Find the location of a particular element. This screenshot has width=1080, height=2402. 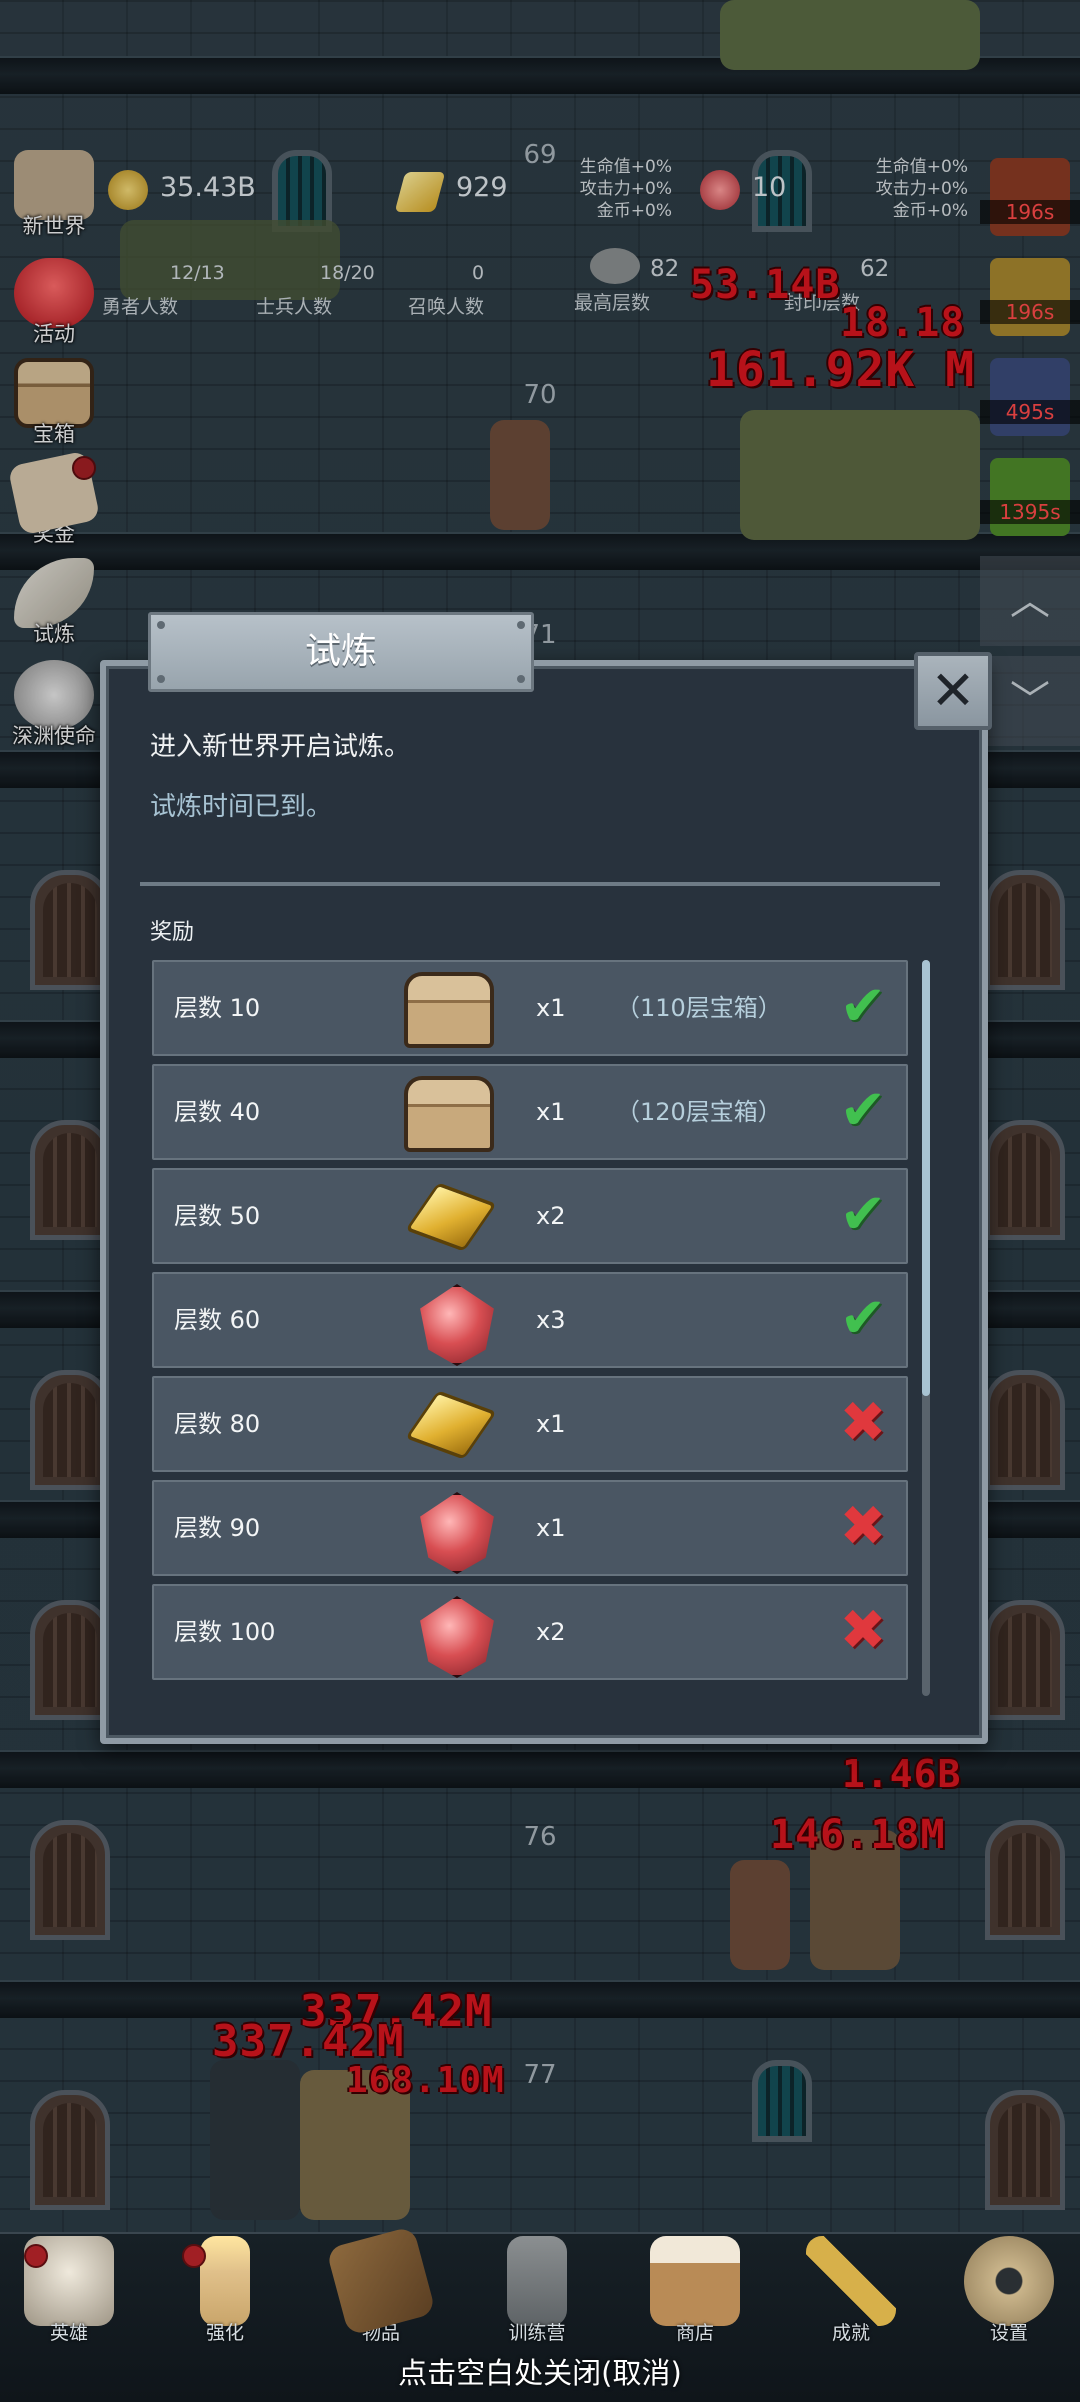

nav-label: 英雄 is located at coordinates (68, 2333).